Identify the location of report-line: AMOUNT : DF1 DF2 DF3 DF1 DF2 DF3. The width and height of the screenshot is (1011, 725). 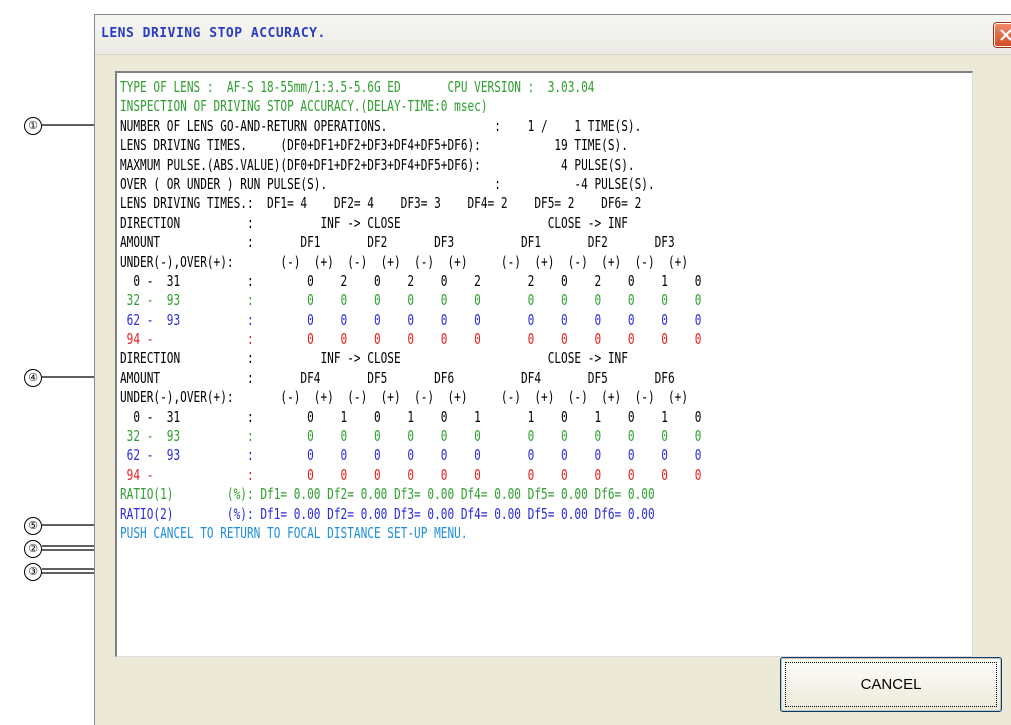
(397, 242).